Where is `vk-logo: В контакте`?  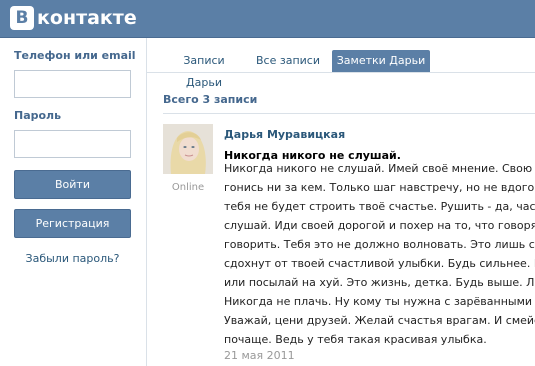 vk-logo: В контакте is located at coordinates (73, 18).